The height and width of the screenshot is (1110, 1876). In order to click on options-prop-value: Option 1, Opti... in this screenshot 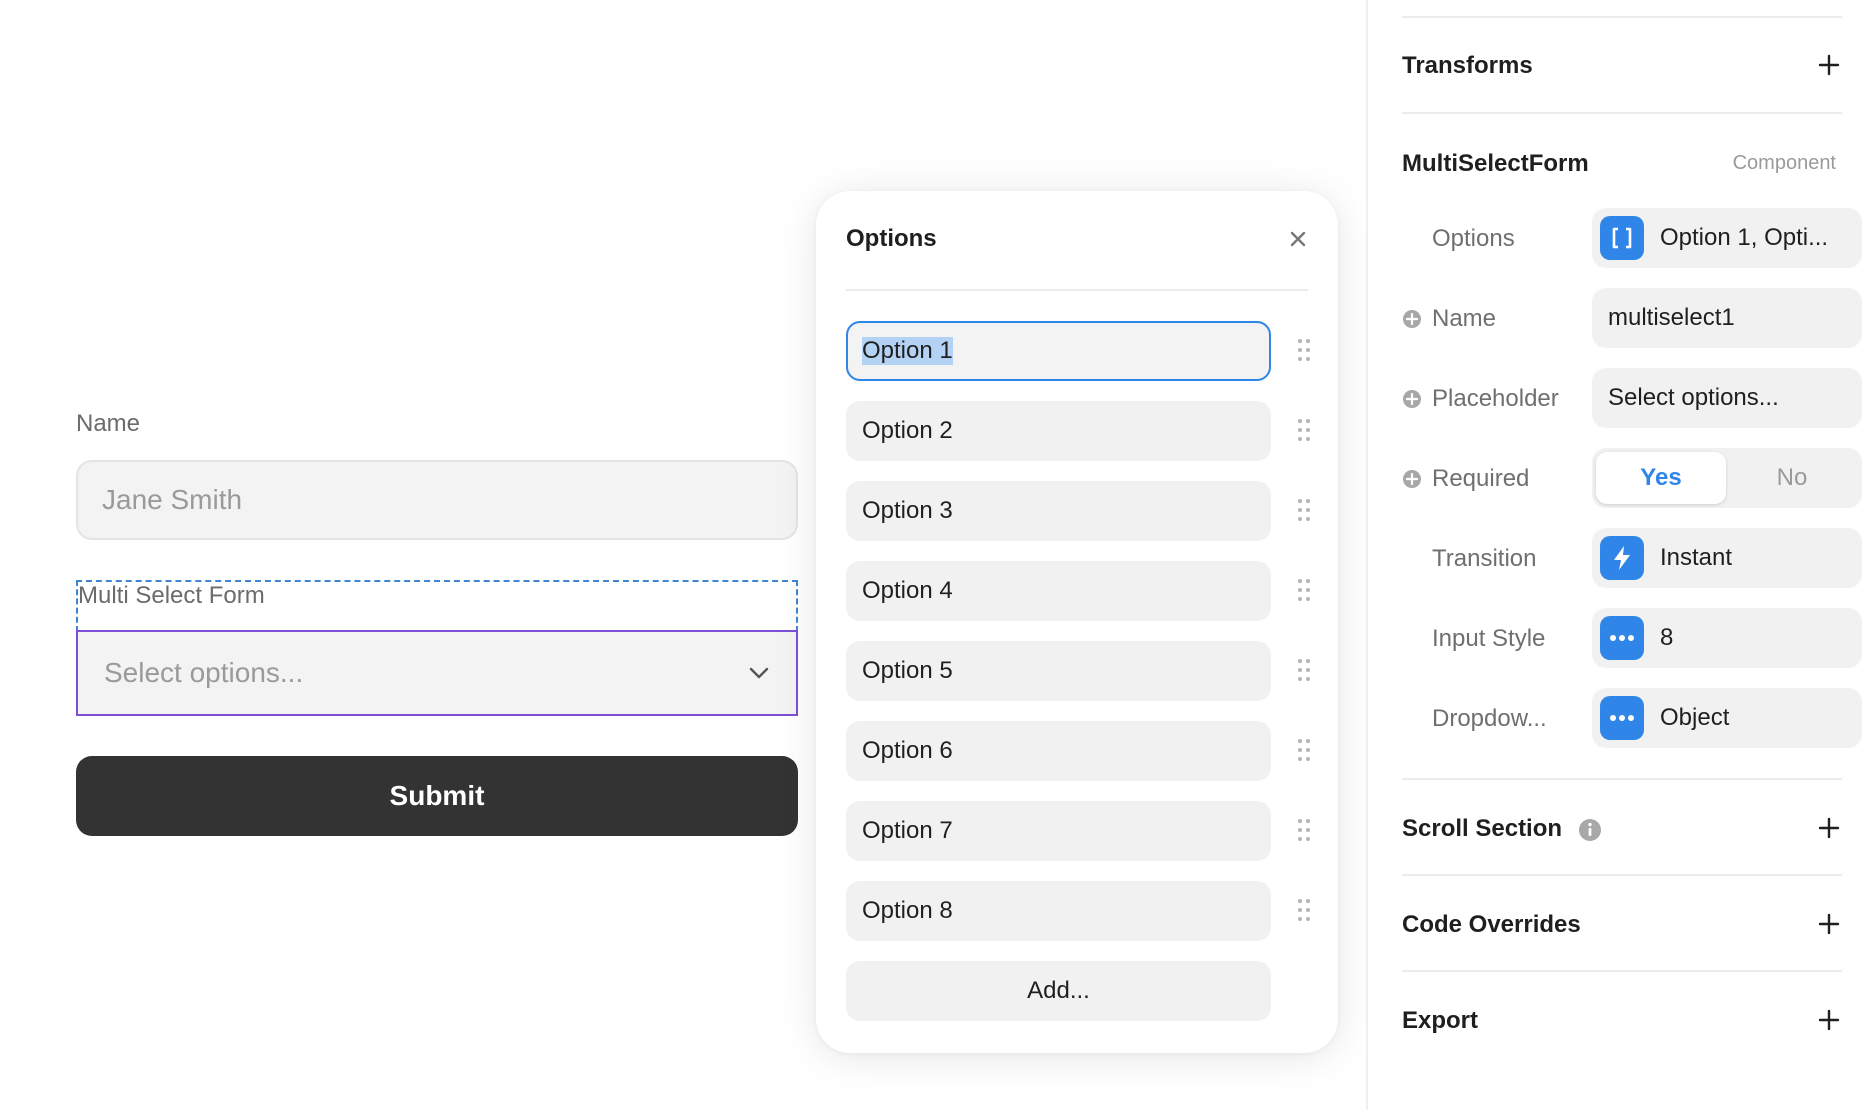, I will do `click(1744, 237)`.